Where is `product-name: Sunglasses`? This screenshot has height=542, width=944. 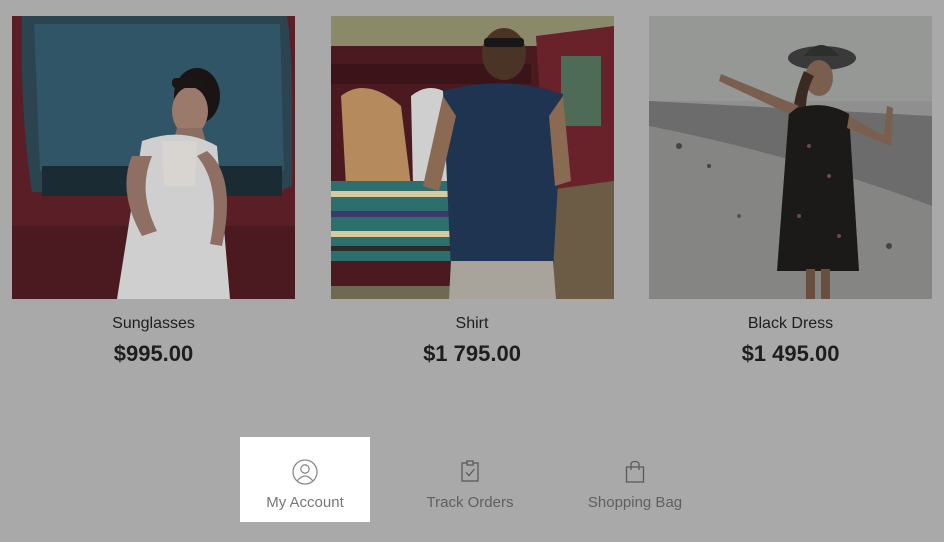
product-name: Sunglasses is located at coordinates (153, 324).